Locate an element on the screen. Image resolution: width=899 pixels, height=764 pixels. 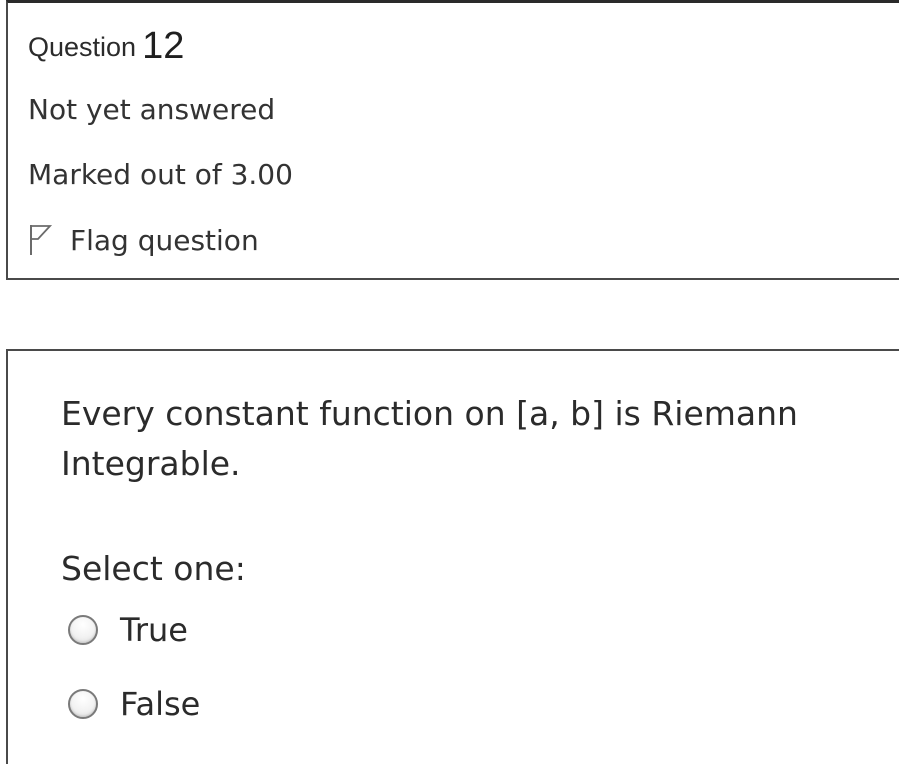
answer-option-true: True is located at coordinates (128, 630).